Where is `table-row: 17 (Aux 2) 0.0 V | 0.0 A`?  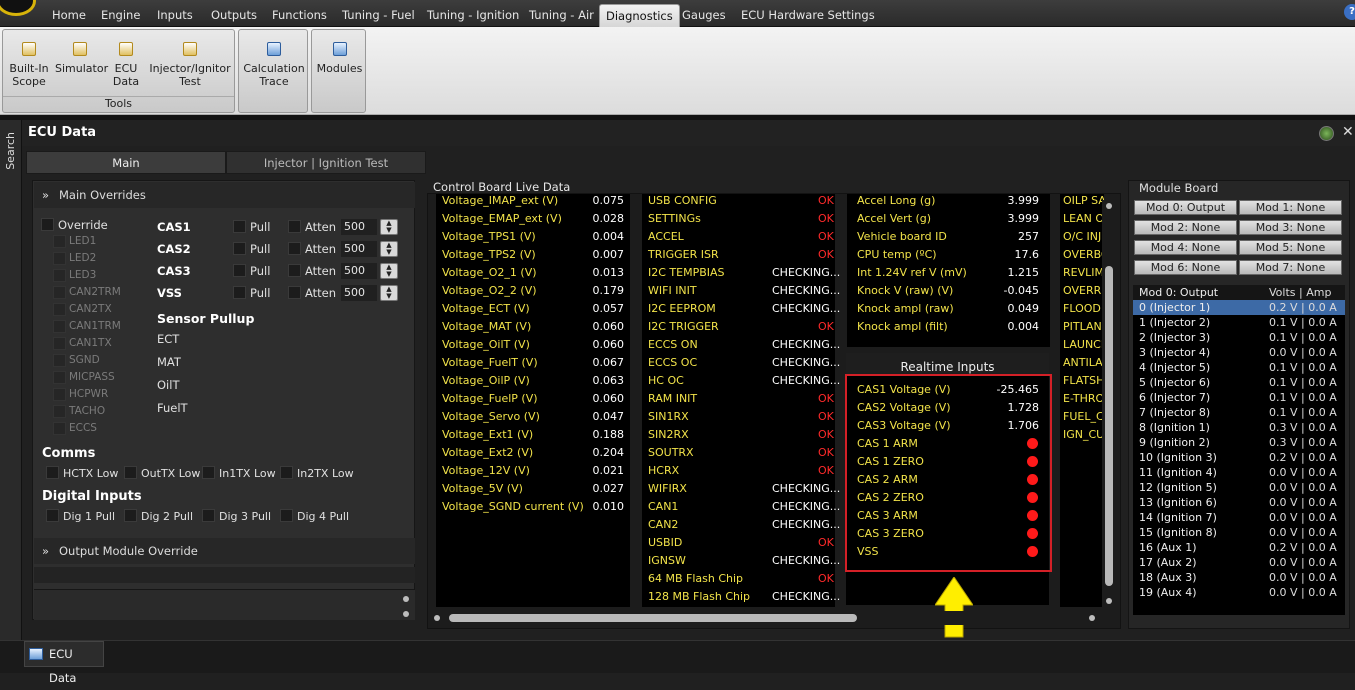
table-row: 17 (Aux 2) 0.0 V | 0.0 A is located at coordinates (1239, 562).